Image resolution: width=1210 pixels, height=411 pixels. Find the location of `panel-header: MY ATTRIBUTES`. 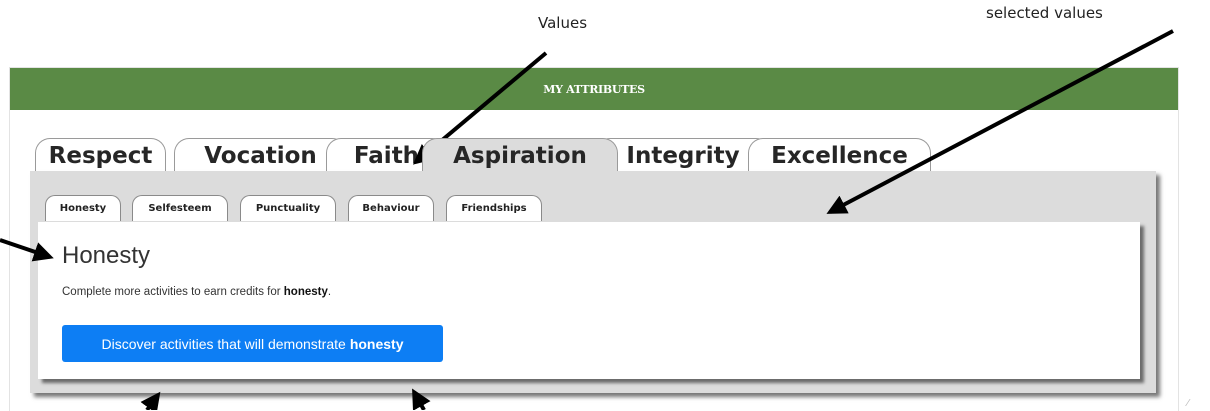

panel-header: MY ATTRIBUTES is located at coordinates (594, 89).